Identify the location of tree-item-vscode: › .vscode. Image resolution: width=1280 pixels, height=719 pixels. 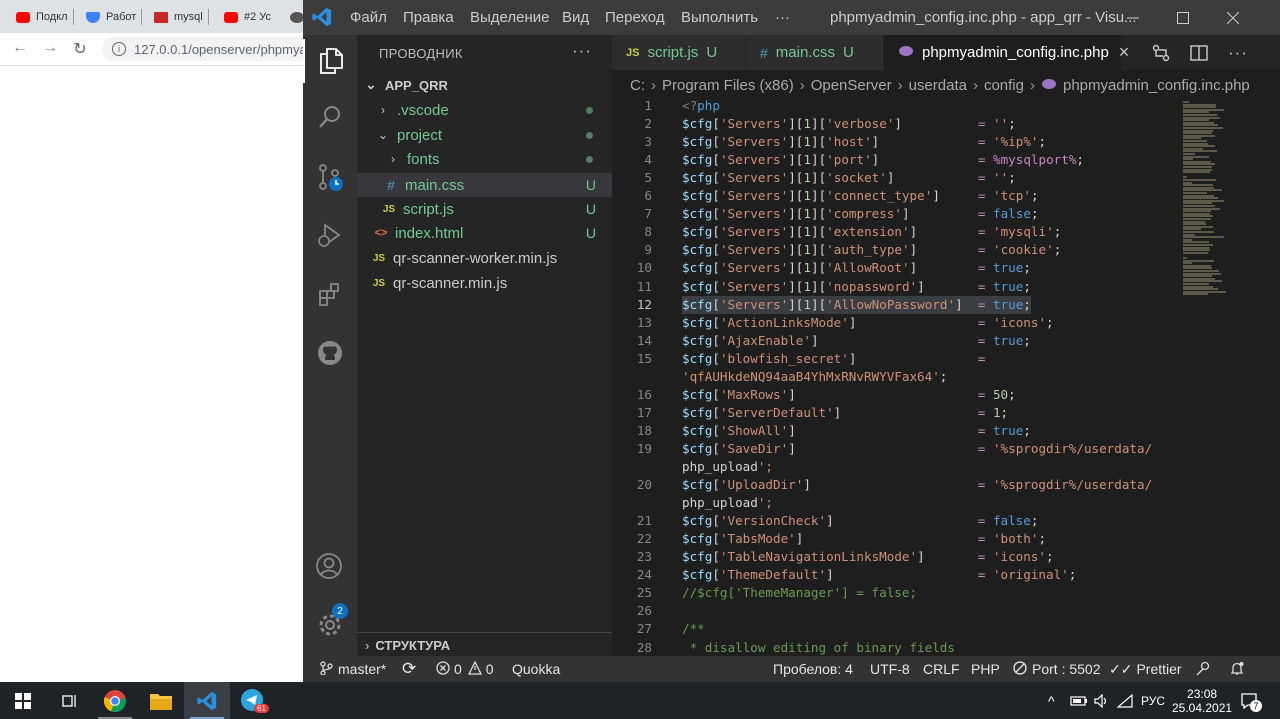
(484, 110).